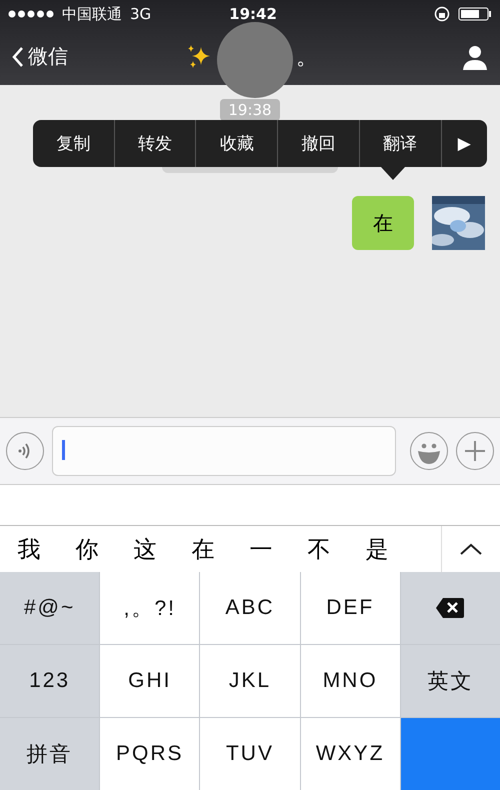  I want to click on keyboard-key: TUV, so click(250, 754).